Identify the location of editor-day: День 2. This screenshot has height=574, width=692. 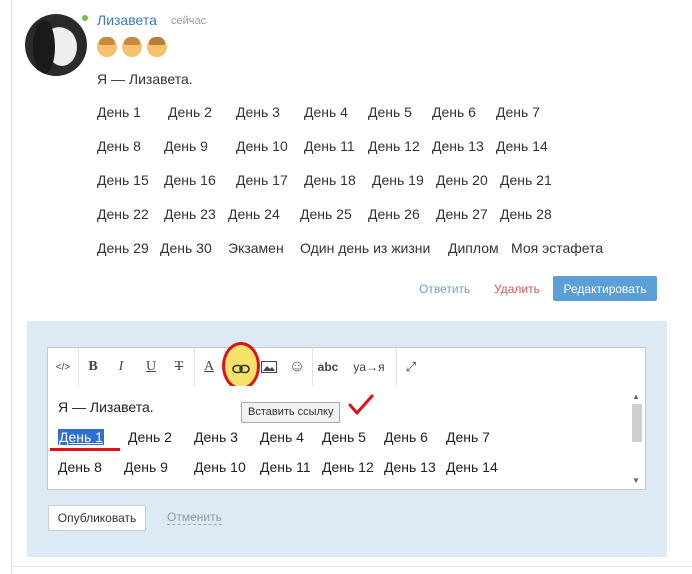
(150, 437).